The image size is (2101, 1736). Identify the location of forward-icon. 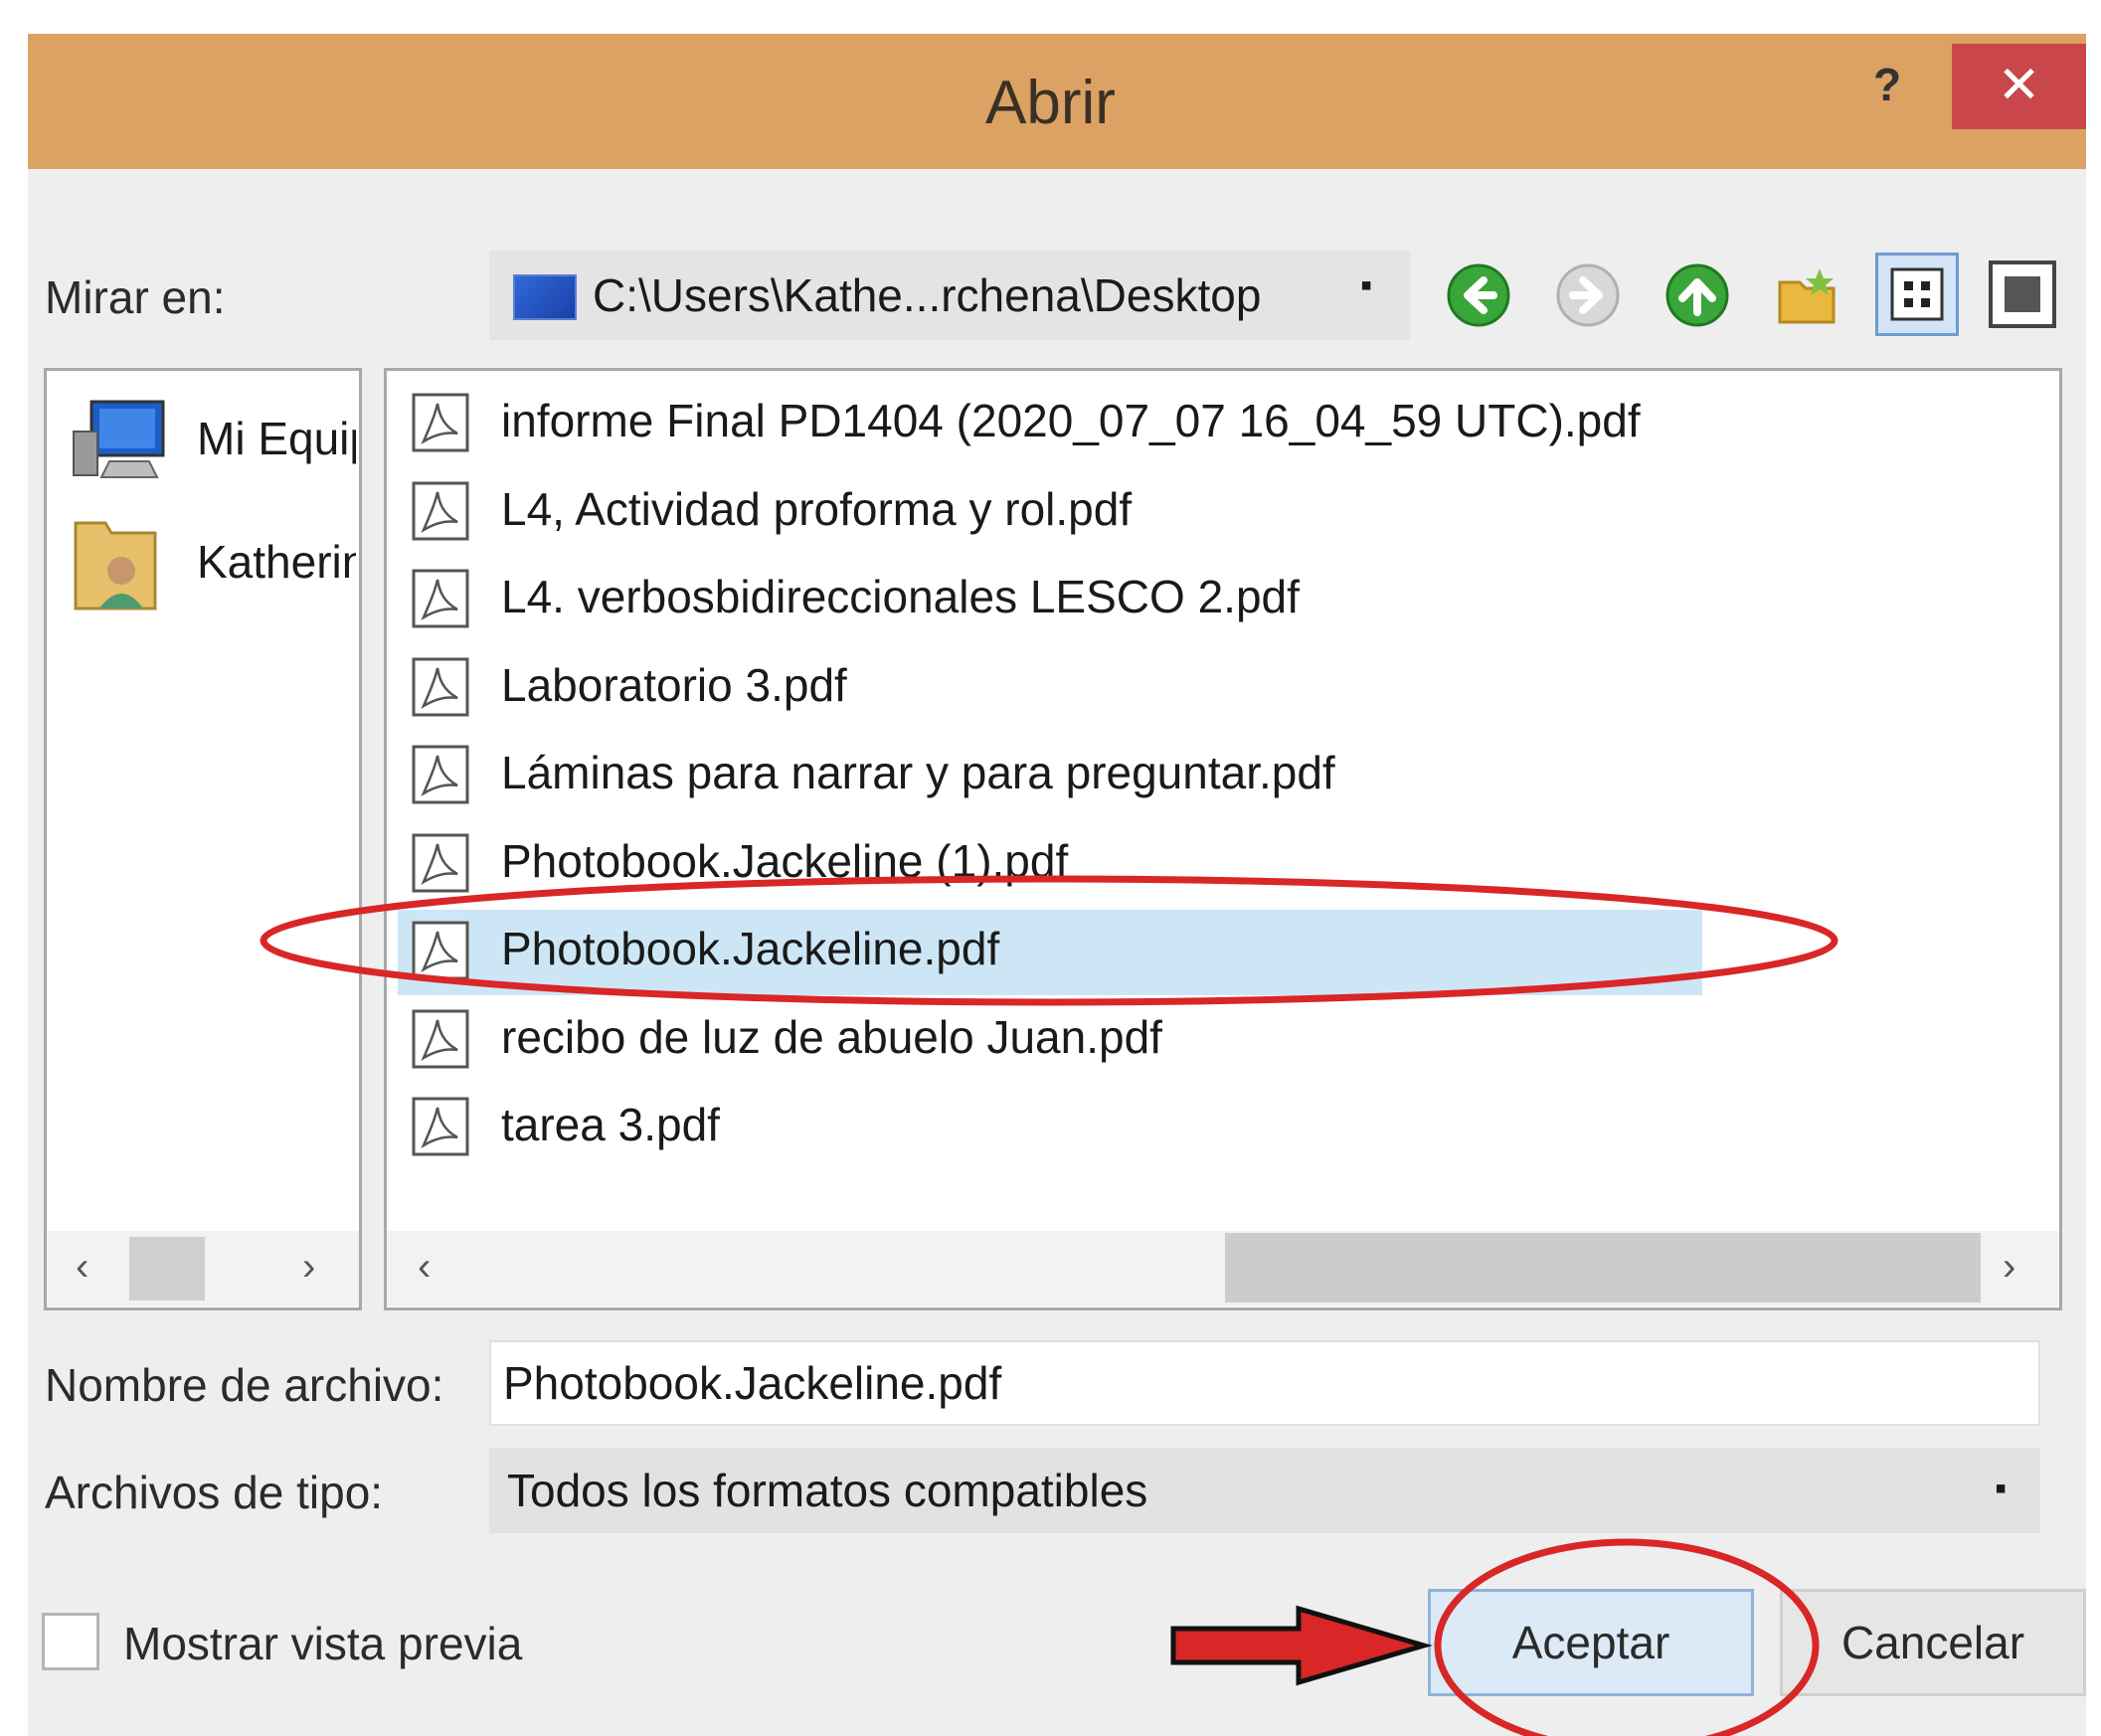
(1588, 295).